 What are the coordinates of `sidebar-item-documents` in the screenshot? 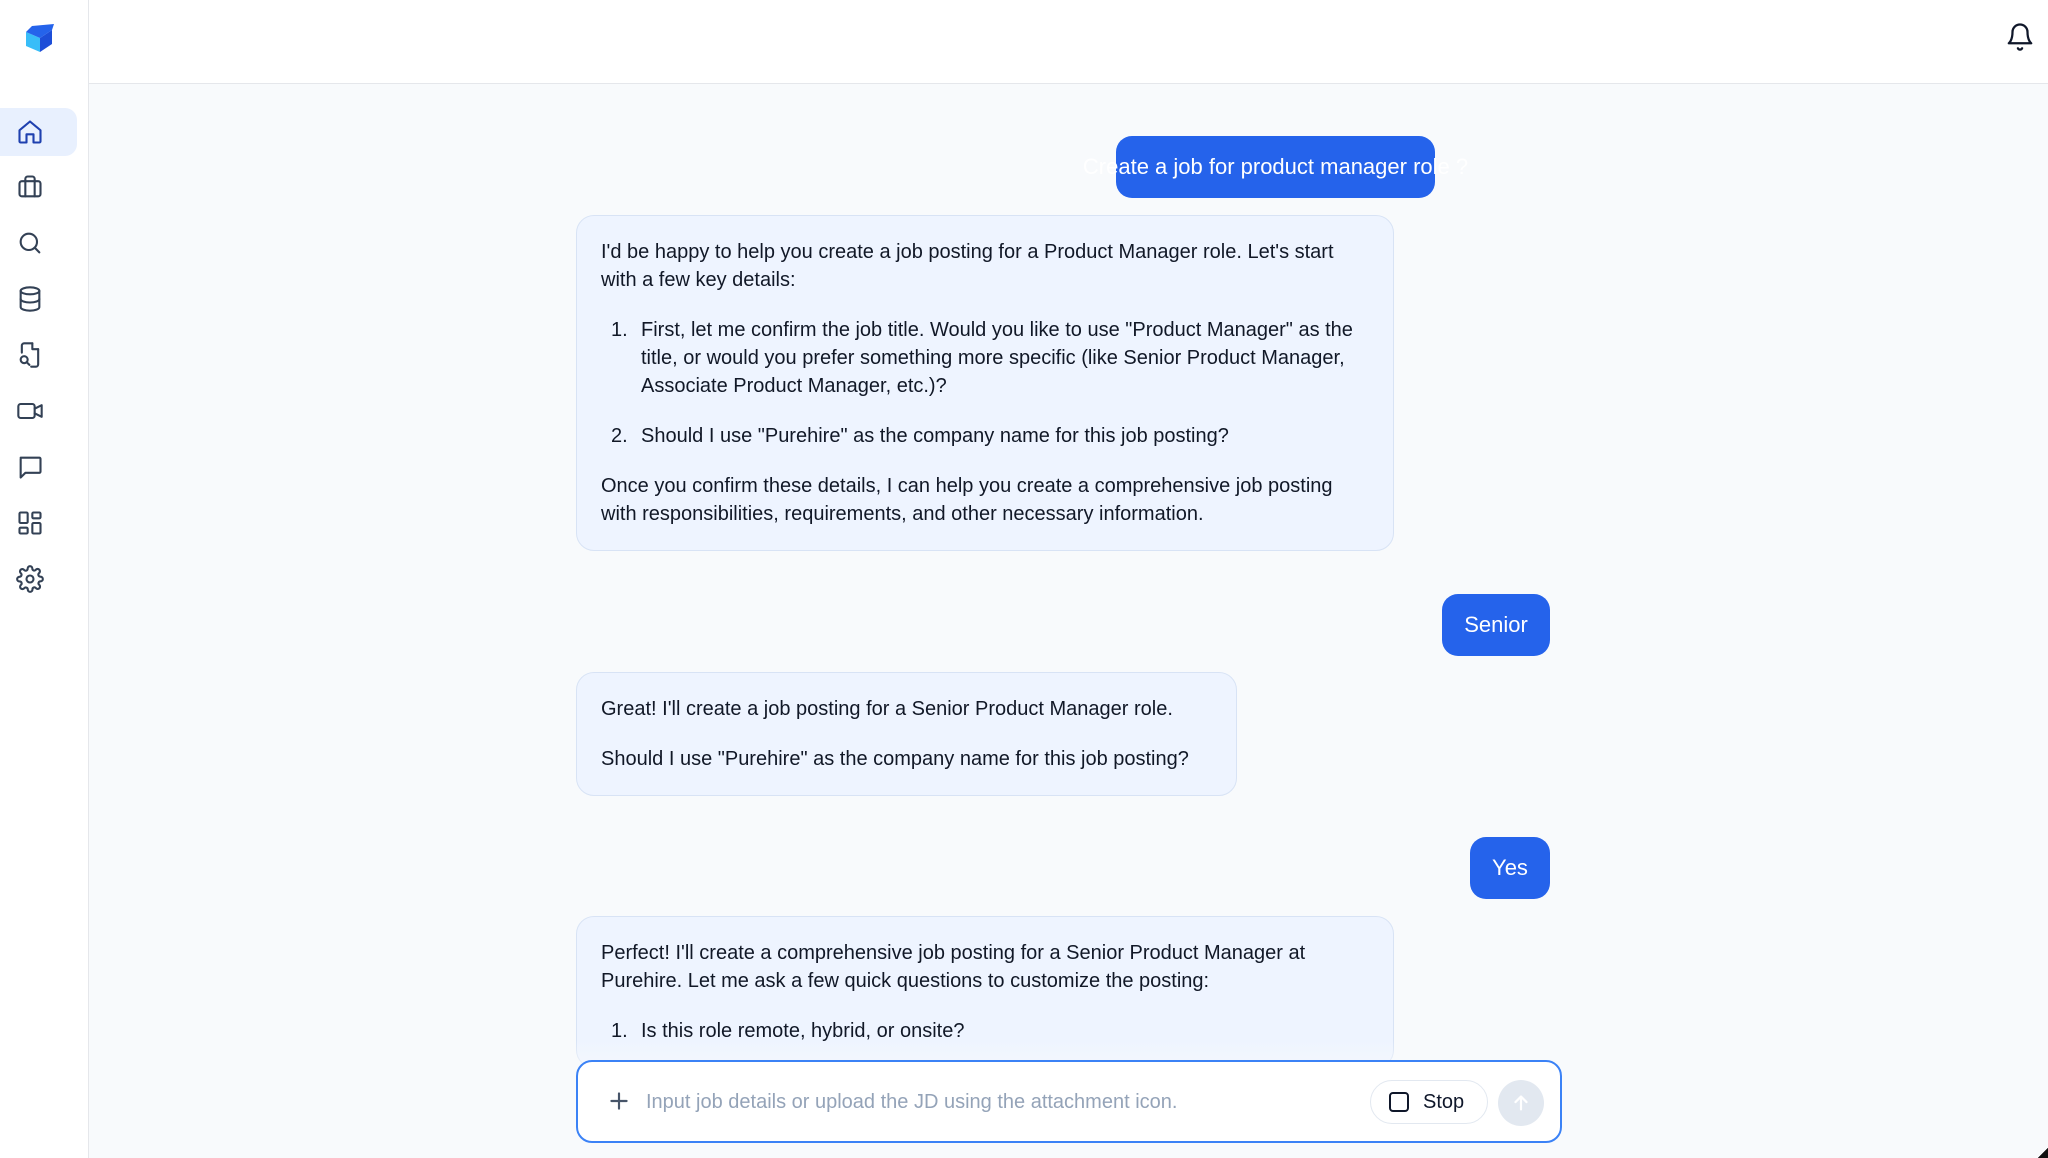 It's located at (38, 355).